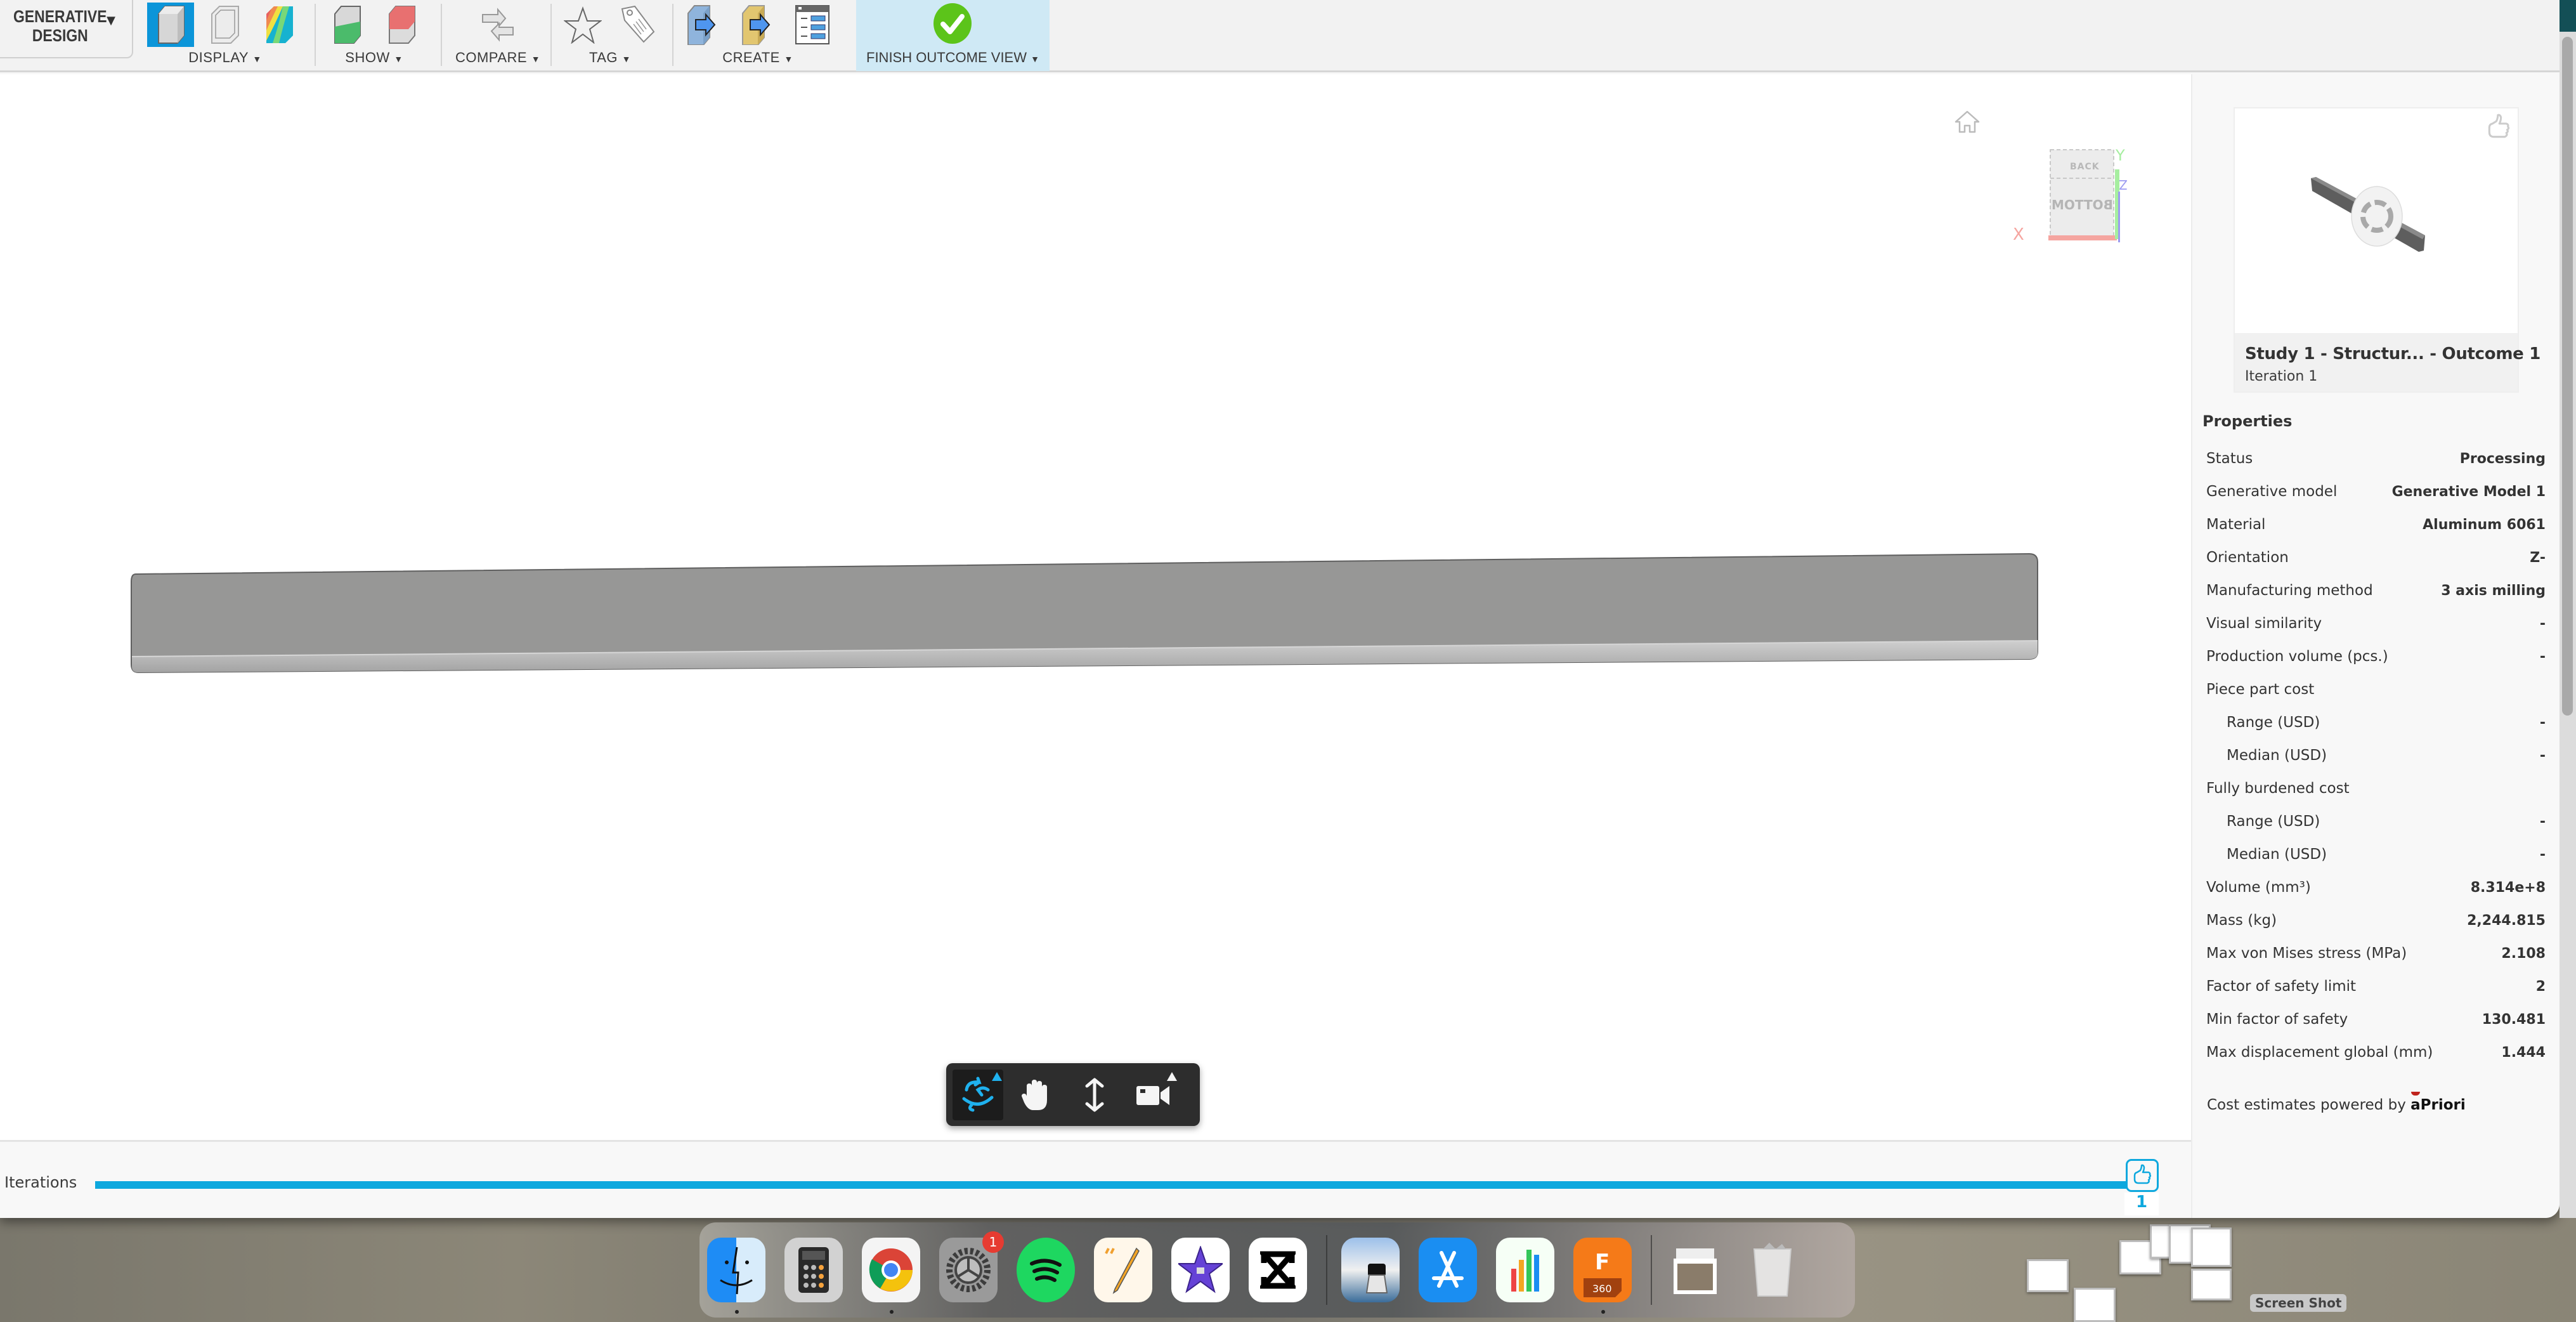 Image resolution: width=2576 pixels, height=1322 pixels. What do you see at coordinates (2376, 854) in the screenshot?
I see `property-row: Median (USD) -` at bounding box center [2376, 854].